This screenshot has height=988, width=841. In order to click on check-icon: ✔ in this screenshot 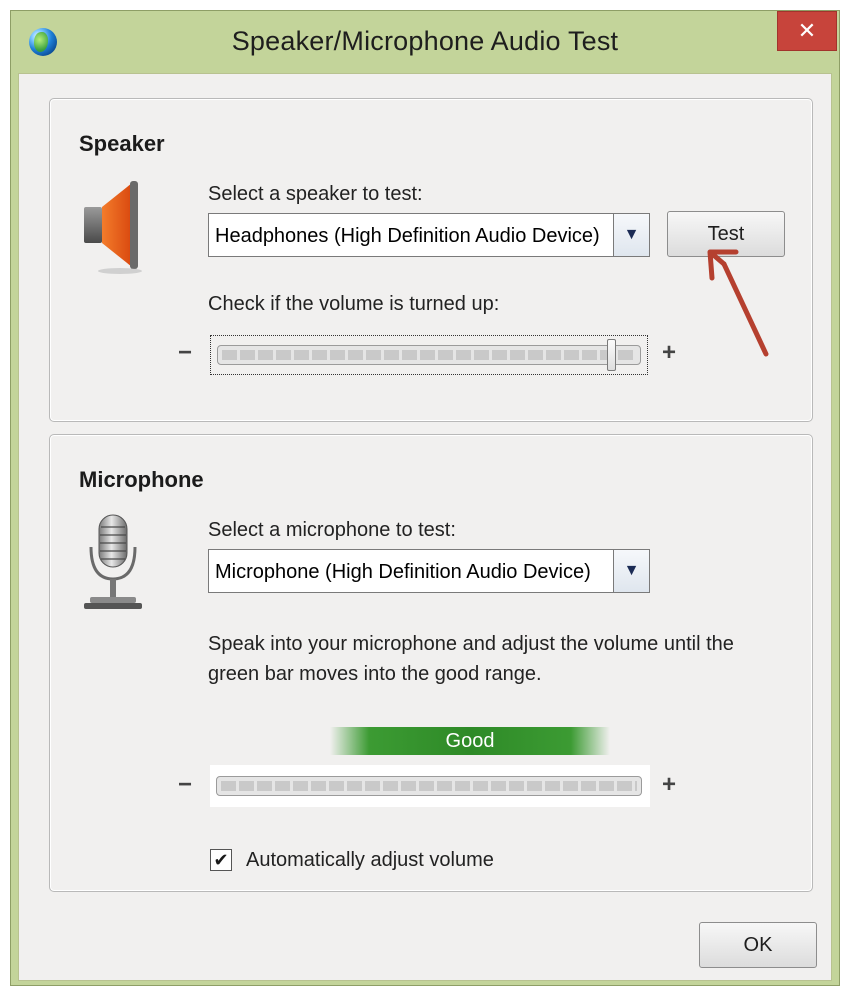, I will do `click(221, 860)`.